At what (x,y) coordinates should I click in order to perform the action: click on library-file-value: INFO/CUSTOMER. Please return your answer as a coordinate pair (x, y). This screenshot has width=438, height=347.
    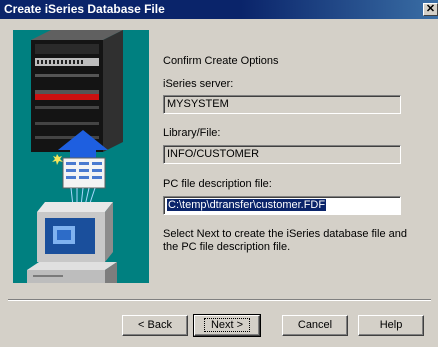
    Looking at the image, I should click on (213, 154).